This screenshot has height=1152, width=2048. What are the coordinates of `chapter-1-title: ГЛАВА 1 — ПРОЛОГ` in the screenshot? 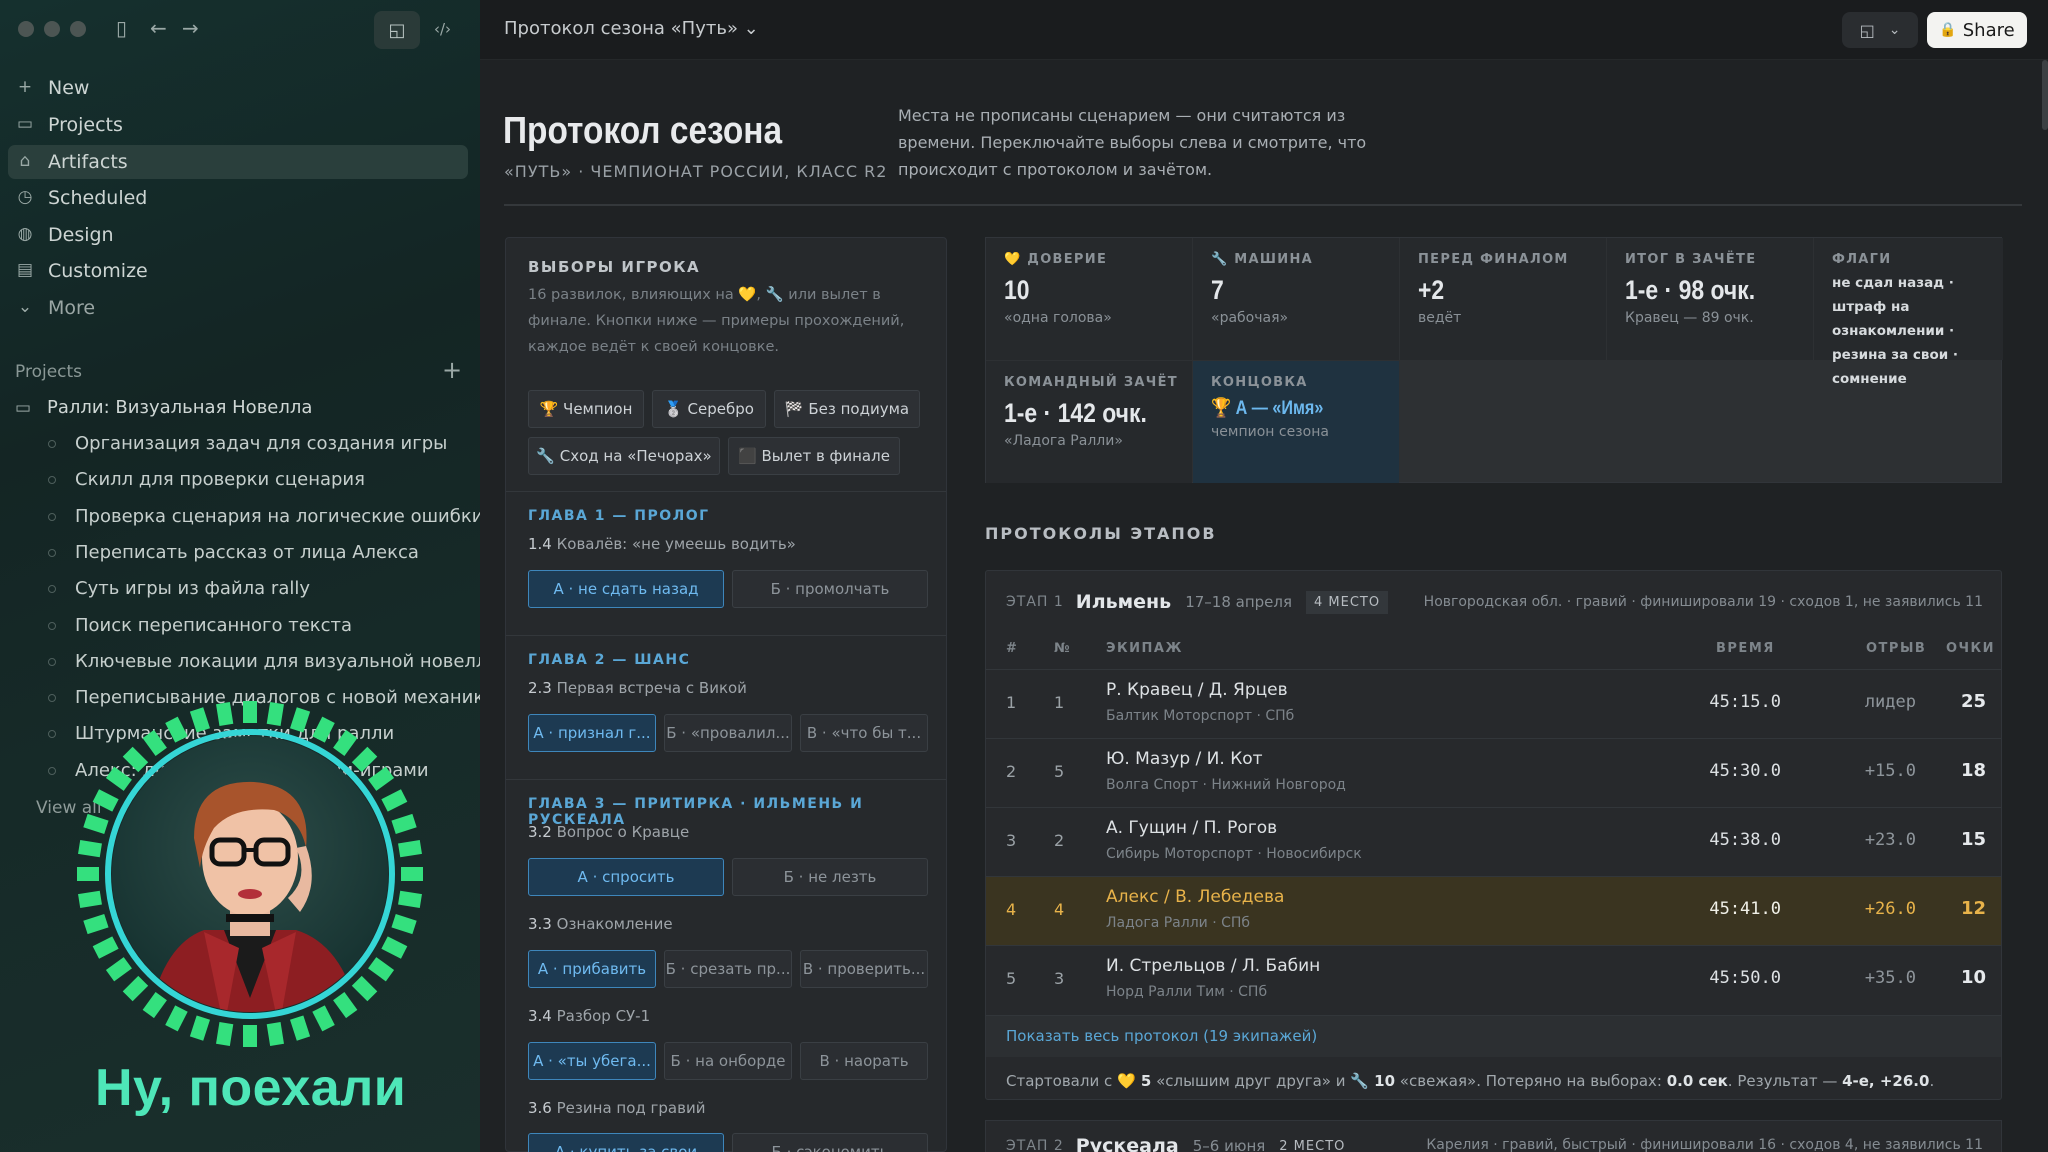 It's located at (619, 516).